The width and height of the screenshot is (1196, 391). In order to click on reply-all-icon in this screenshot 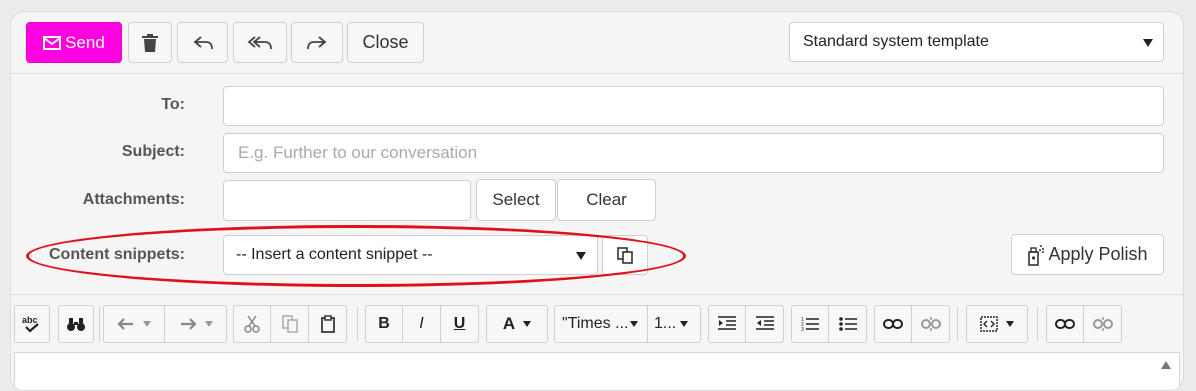, I will do `click(259, 42)`.